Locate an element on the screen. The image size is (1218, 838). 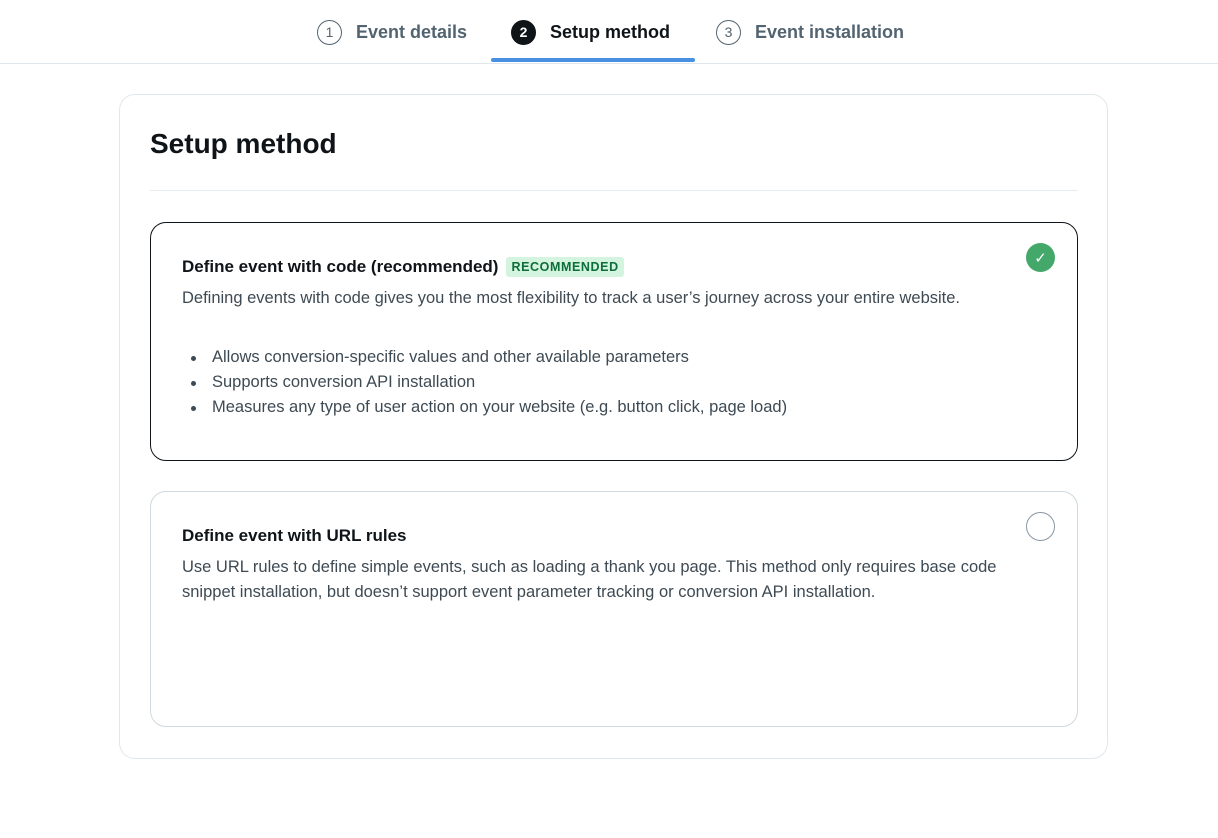
step-number-1: 1 is located at coordinates (329, 32).